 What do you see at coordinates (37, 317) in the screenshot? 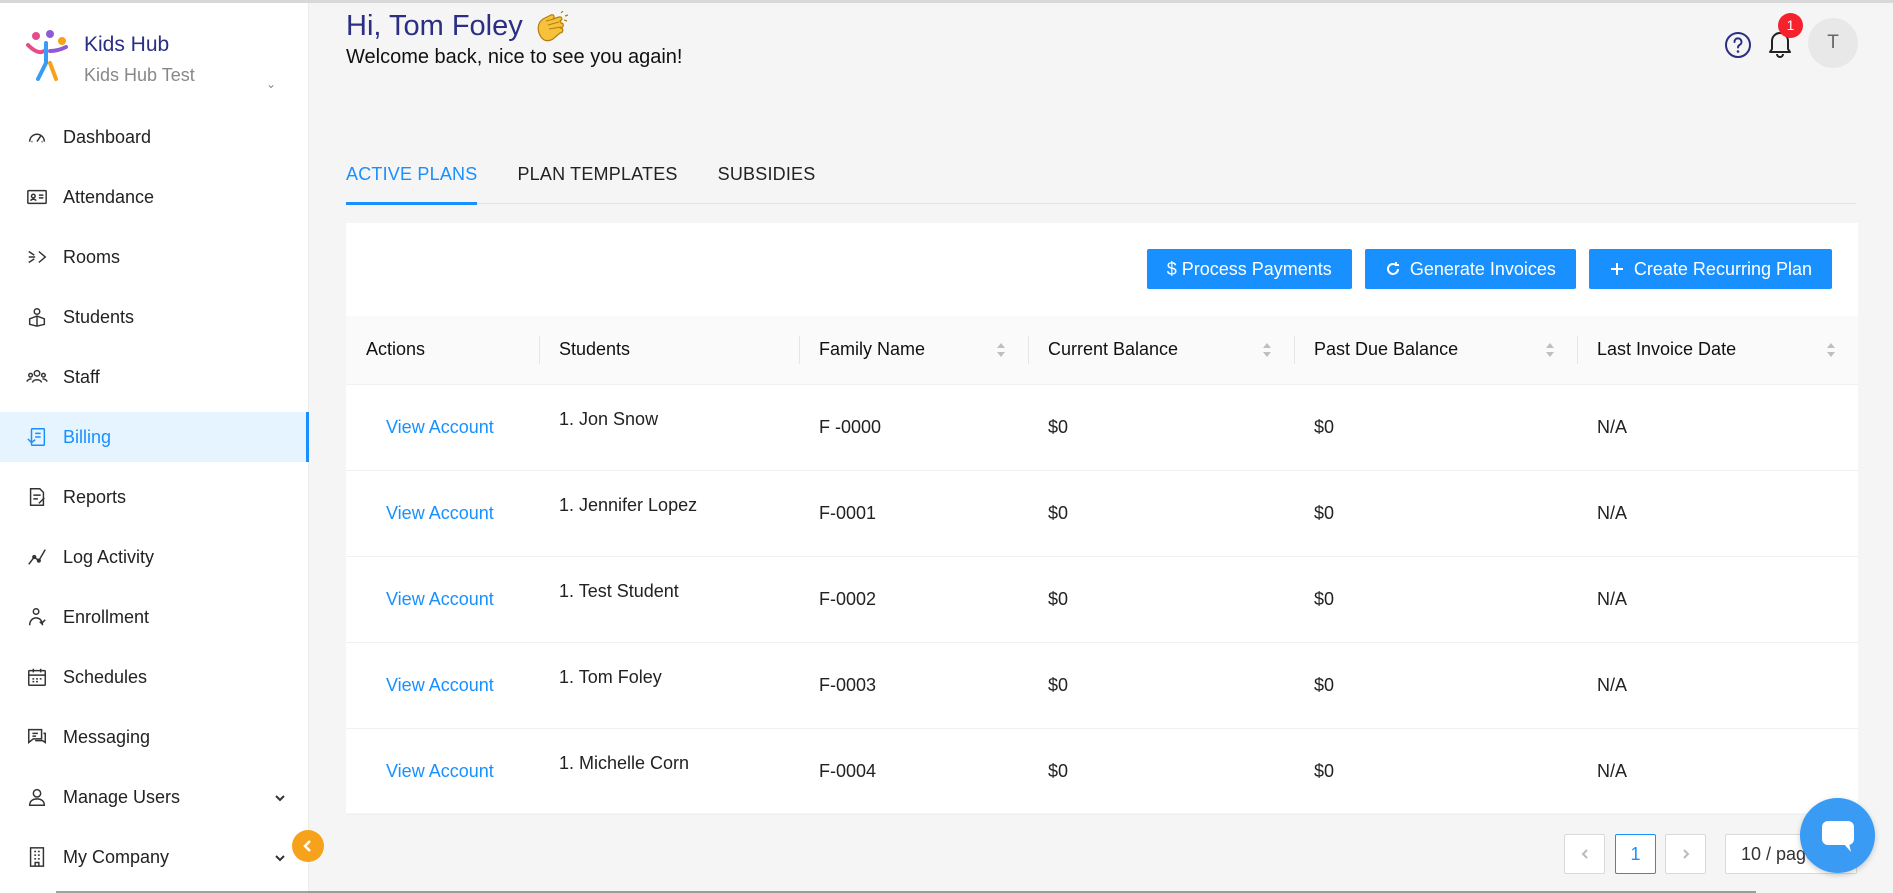
I see `students-icon` at bounding box center [37, 317].